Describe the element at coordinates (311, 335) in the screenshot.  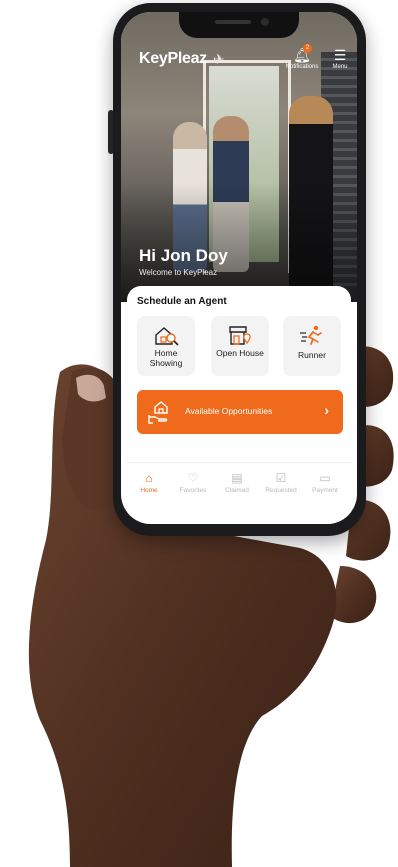
I see `runner-icon` at that location.